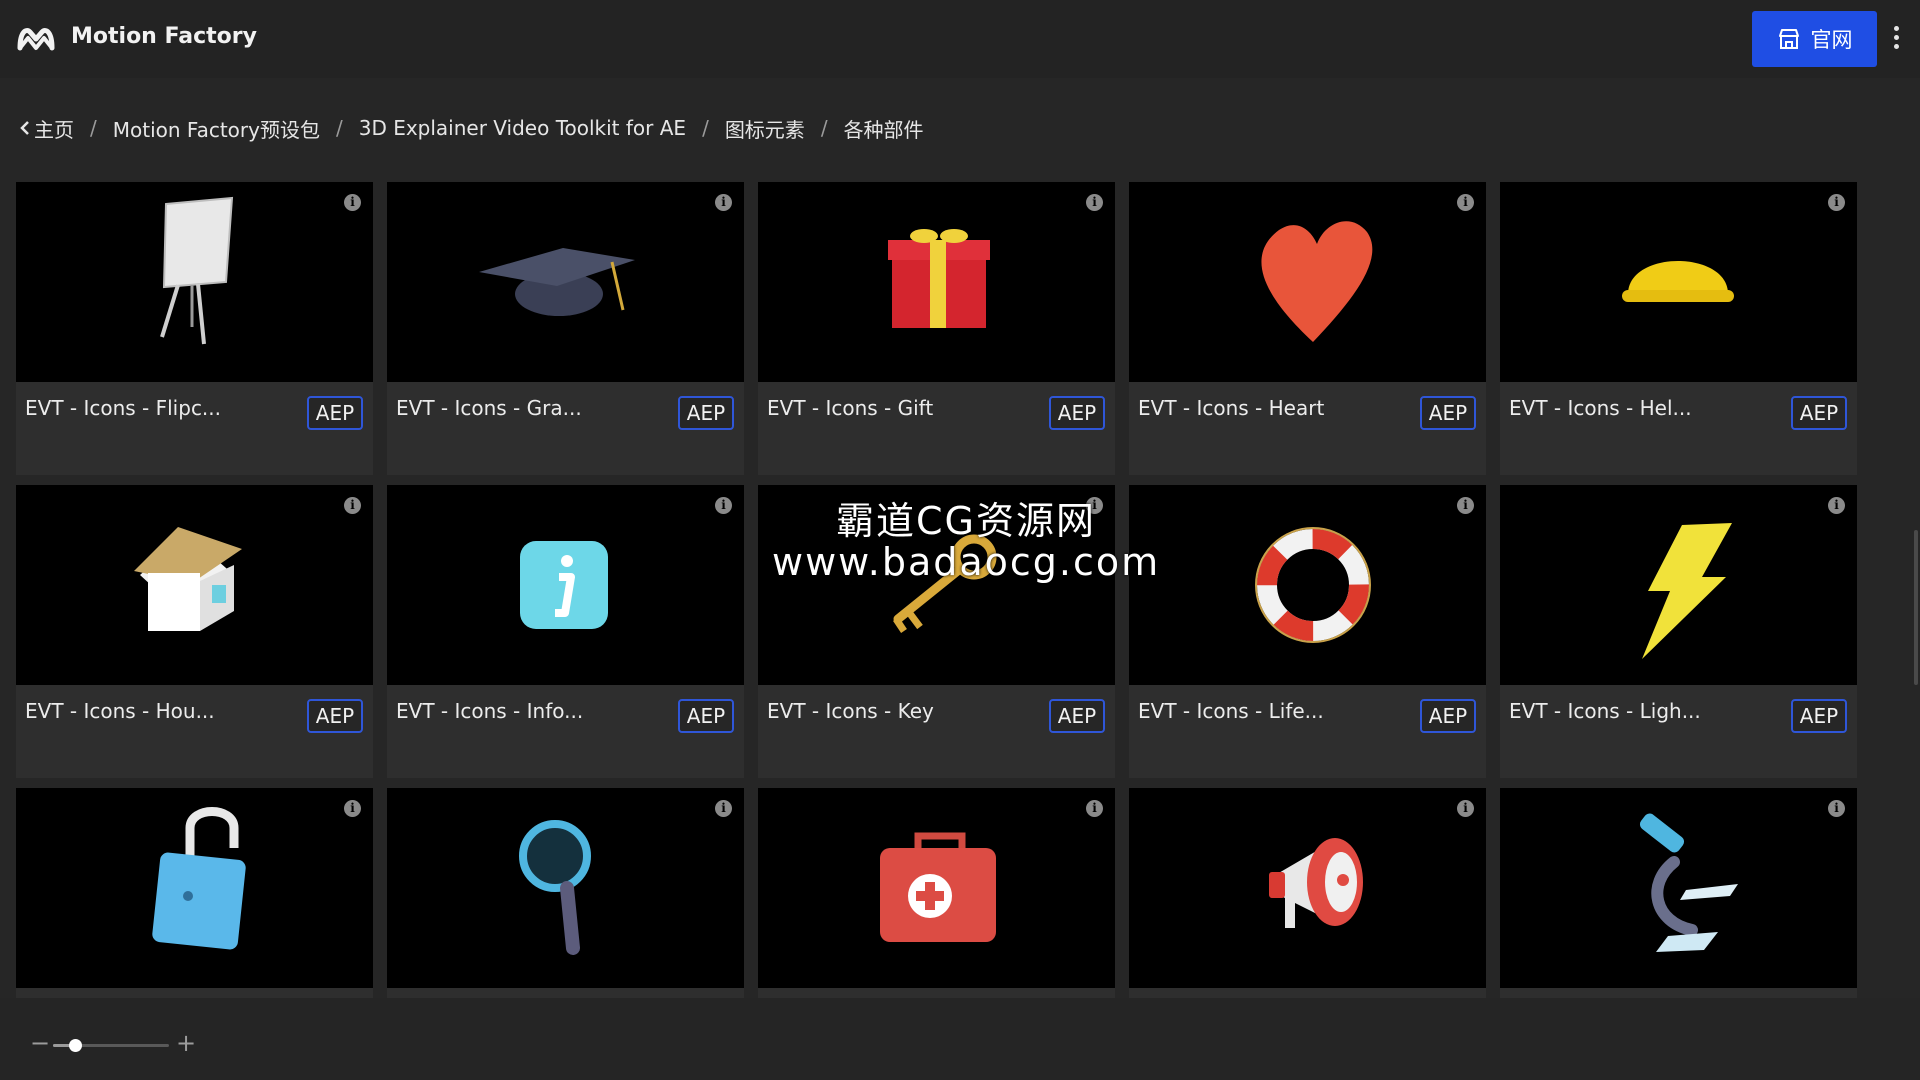 This screenshot has width=1920, height=1080. What do you see at coordinates (1831, 40) in the screenshot?
I see `official-site-label: 官网` at bounding box center [1831, 40].